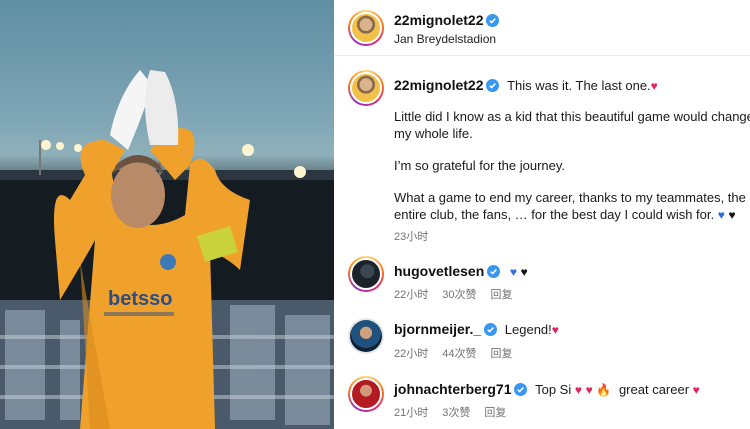 The image size is (750, 429). Describe the element at coordinates (437, 329) in the screenshot. I see `comment-username: bjornmeijer._` at that location.